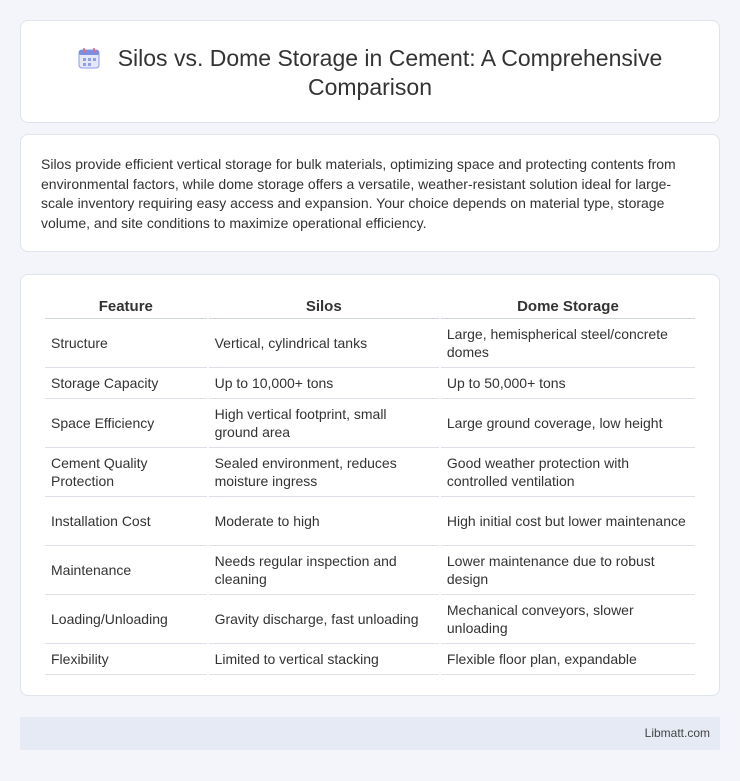  What do you see at coordinates (370, 733) in the screenshot?
I see `footer-bar: Libmatt.com` at bounding box center [370, 733].